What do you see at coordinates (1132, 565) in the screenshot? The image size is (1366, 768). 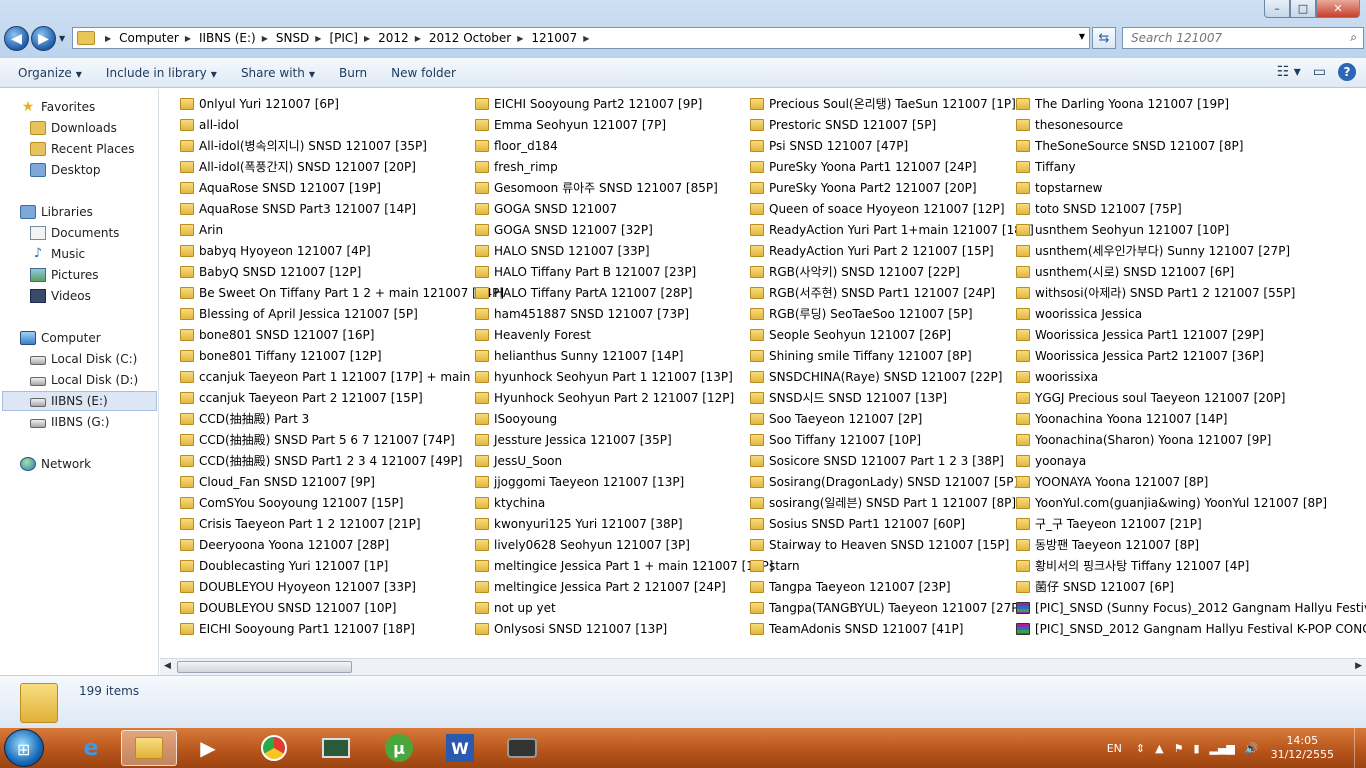 I see `folder-item: 황비서의 핑크사탕 Tiffany 121007 [4P]` at bounding box center [1132, 565].